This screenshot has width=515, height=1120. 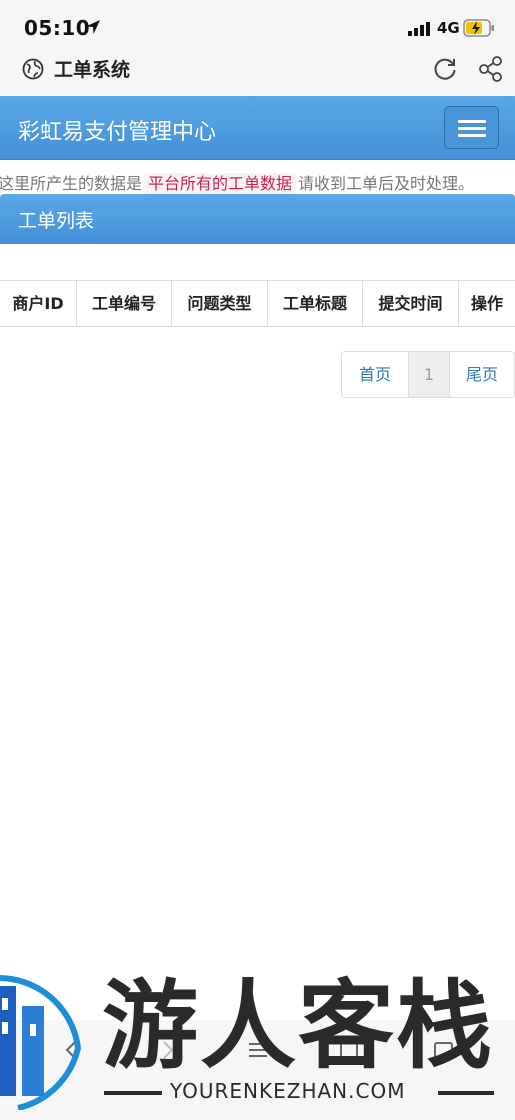 I want to click on status-time: 05:10, so click(x=57, y=28).